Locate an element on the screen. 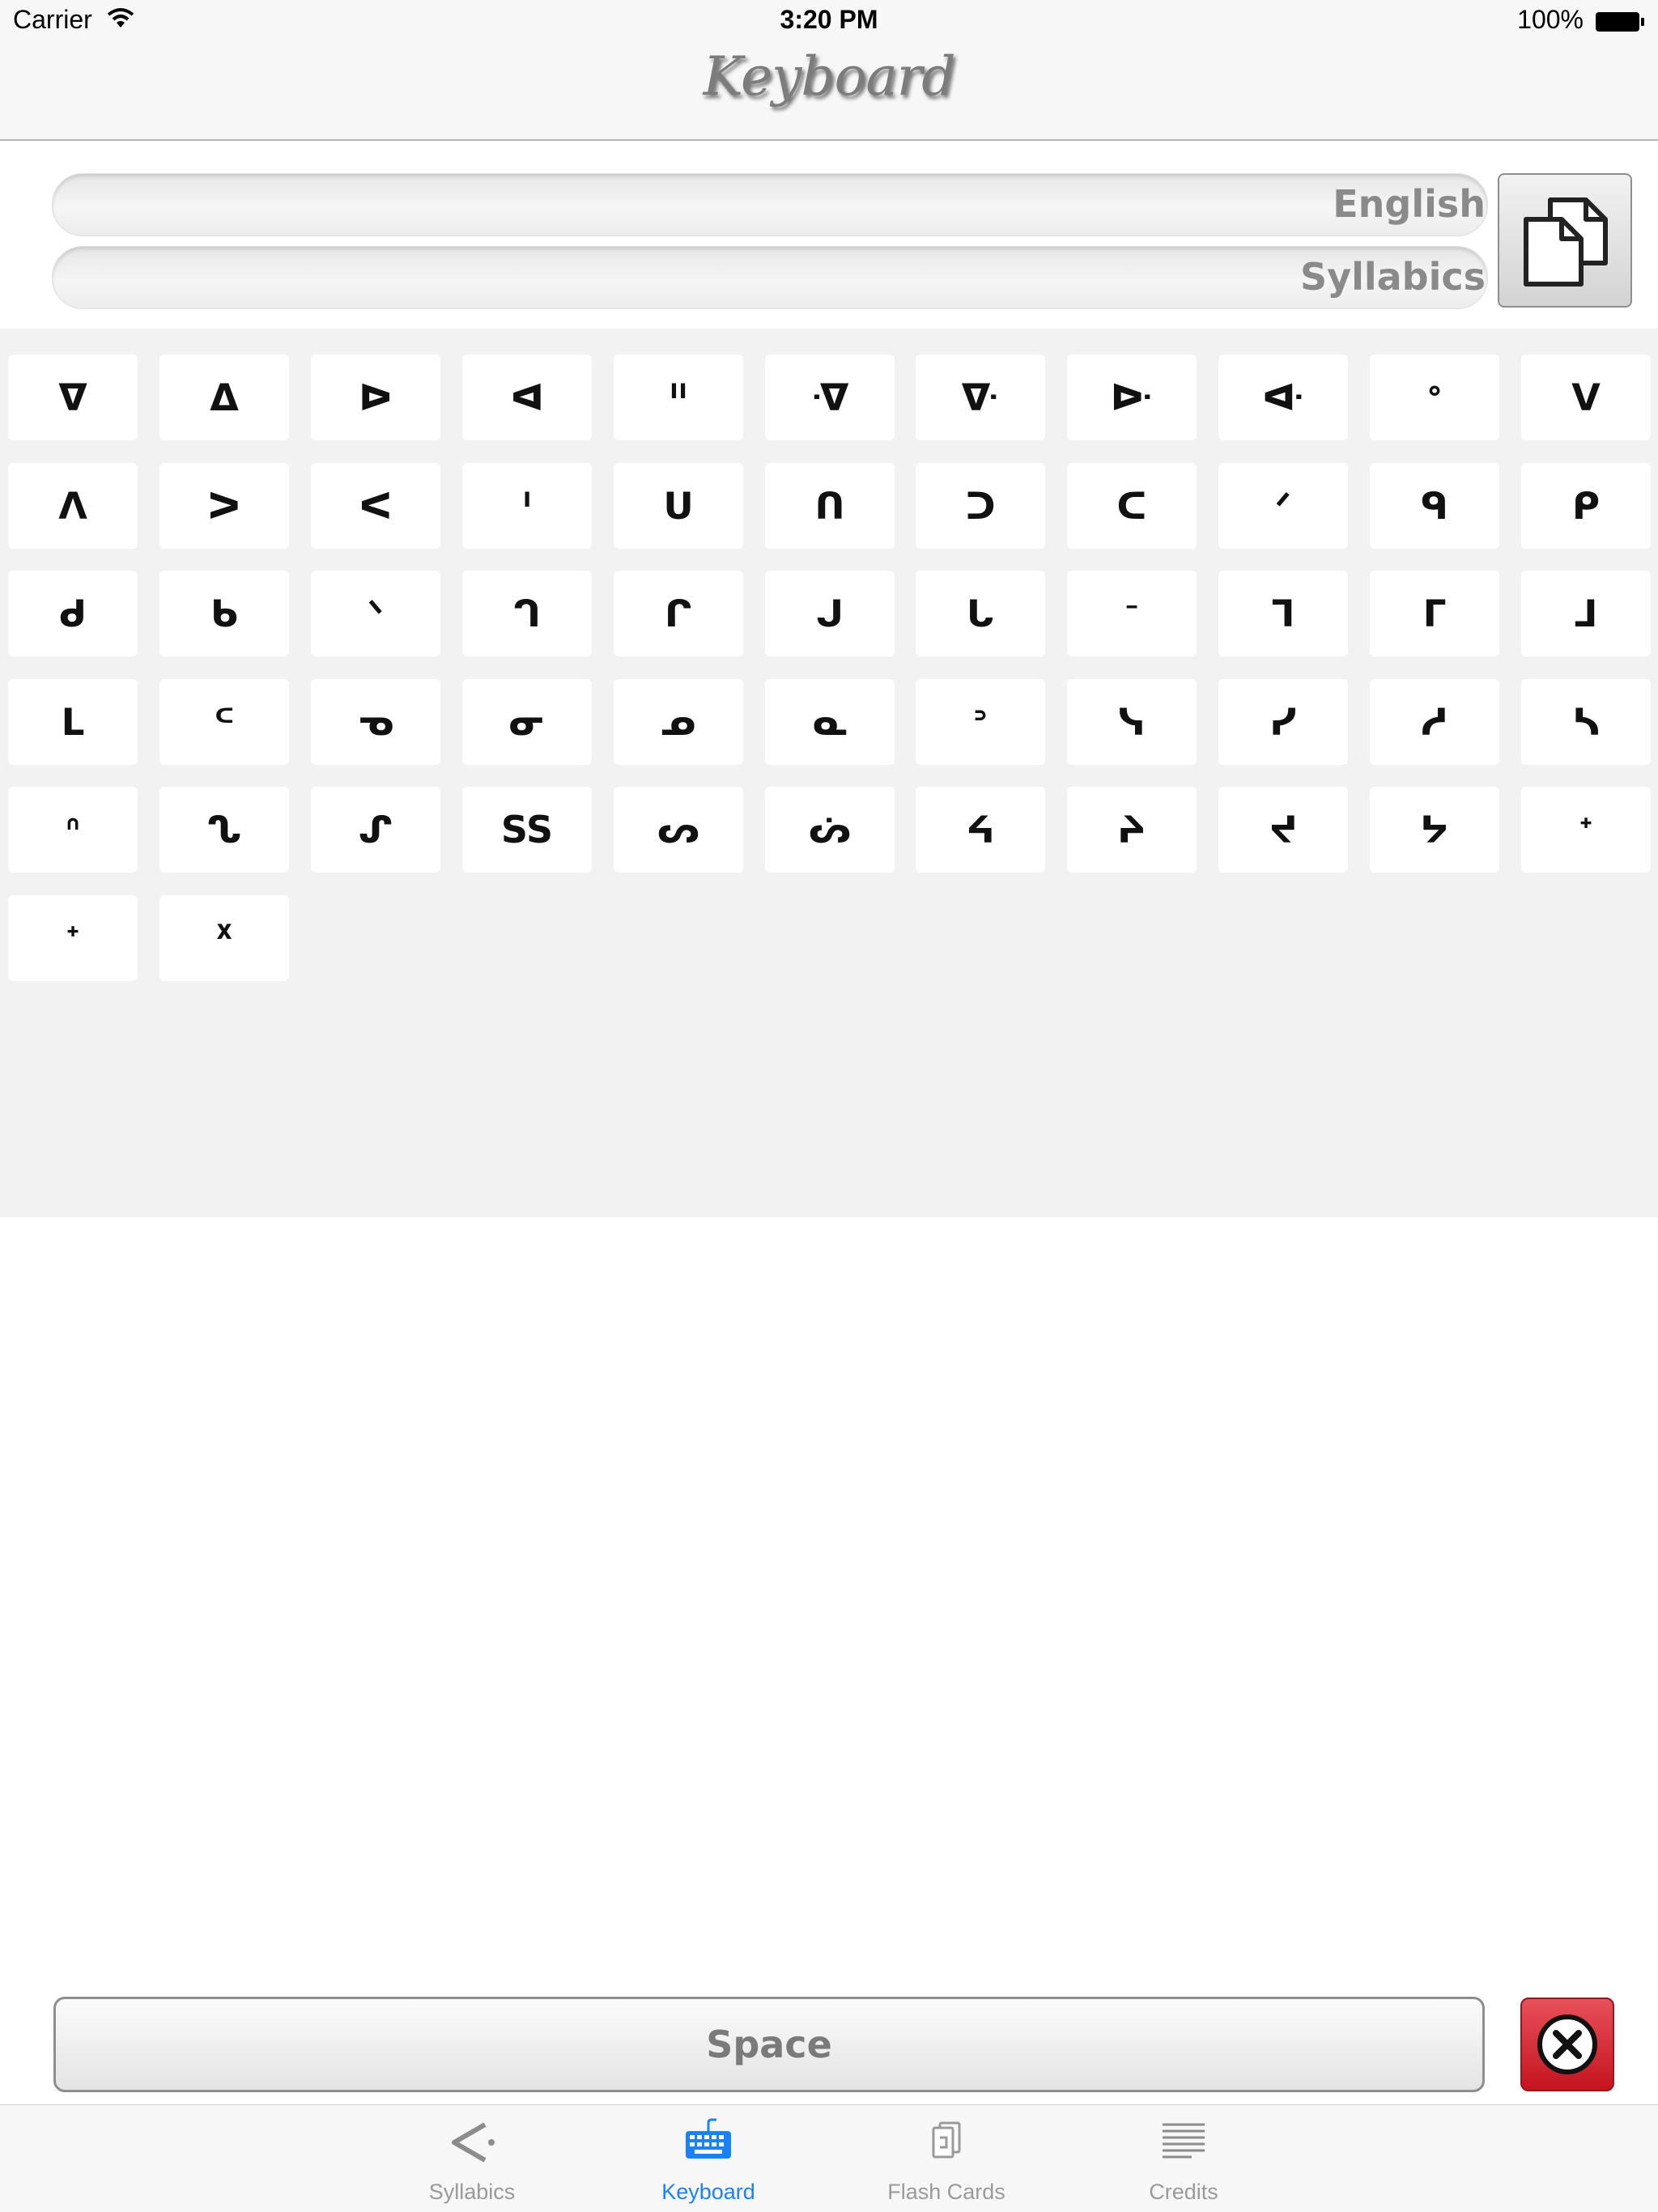 This screenshot has width=1658, height=2212. syllabic-key: ᓴ is located at coordinates (1586, 722).